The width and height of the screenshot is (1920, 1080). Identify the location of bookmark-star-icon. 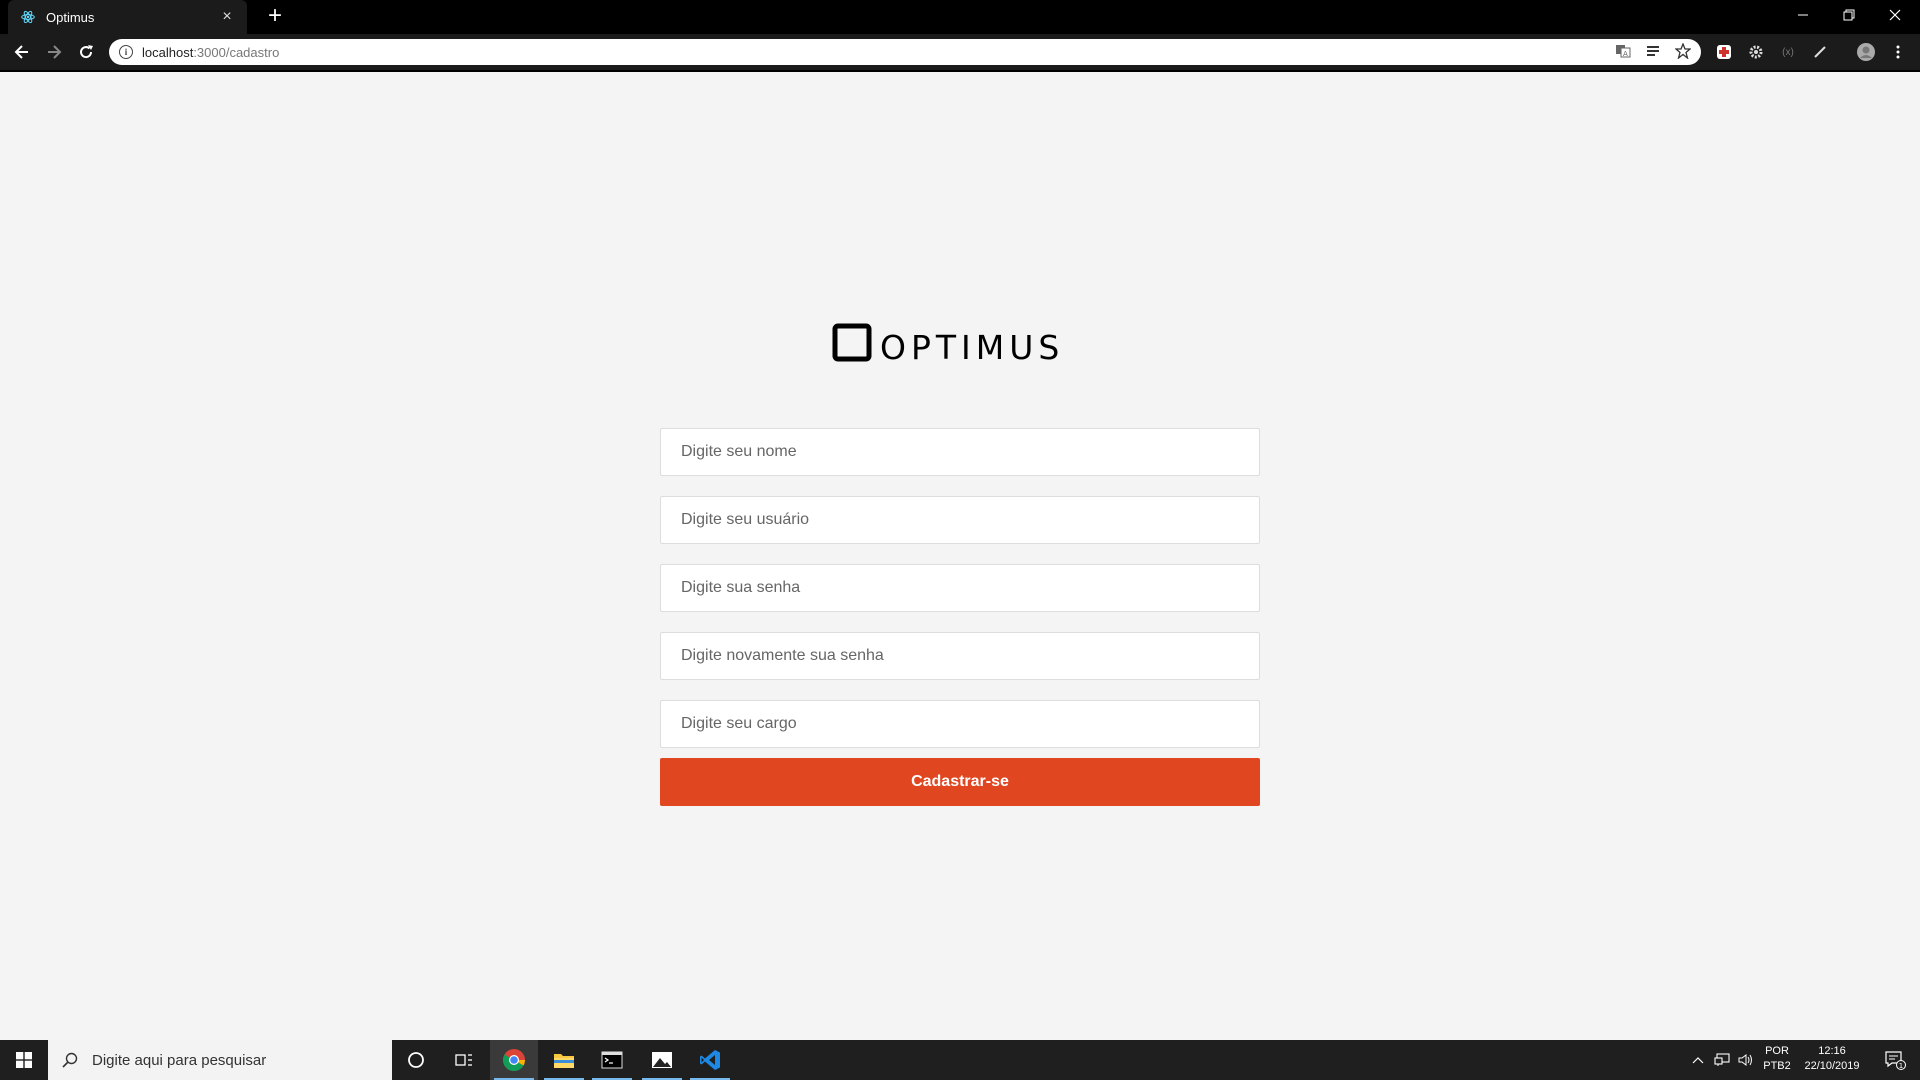
(1683, 51).